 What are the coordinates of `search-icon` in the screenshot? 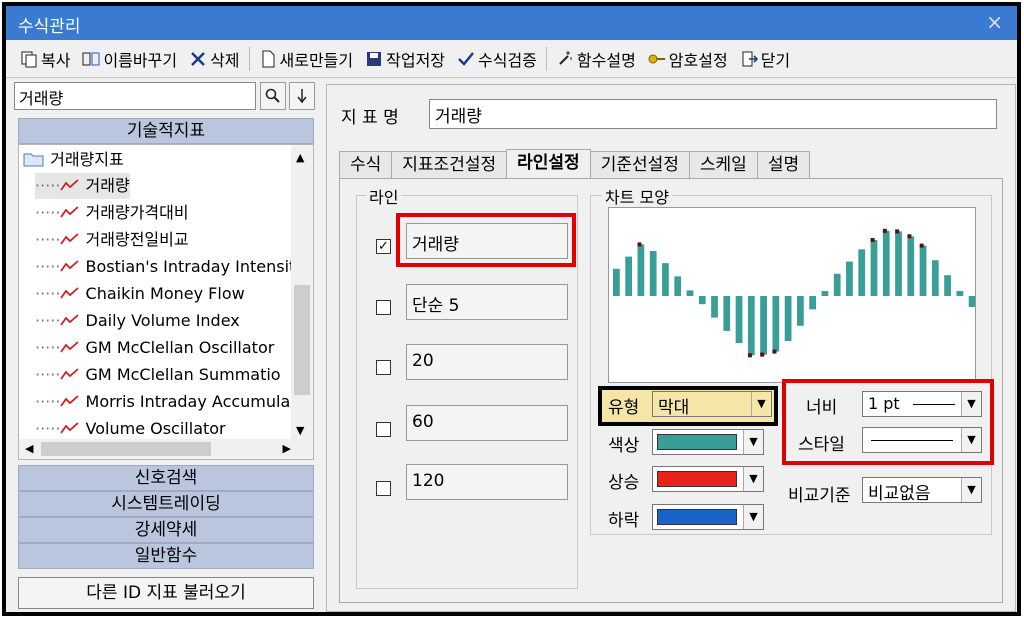 It's located at (272, 95).